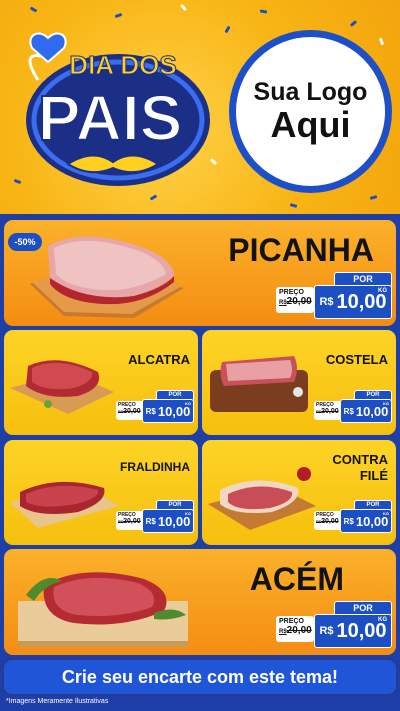  I want to click on pais-text: PAIS, so click(110, 118).